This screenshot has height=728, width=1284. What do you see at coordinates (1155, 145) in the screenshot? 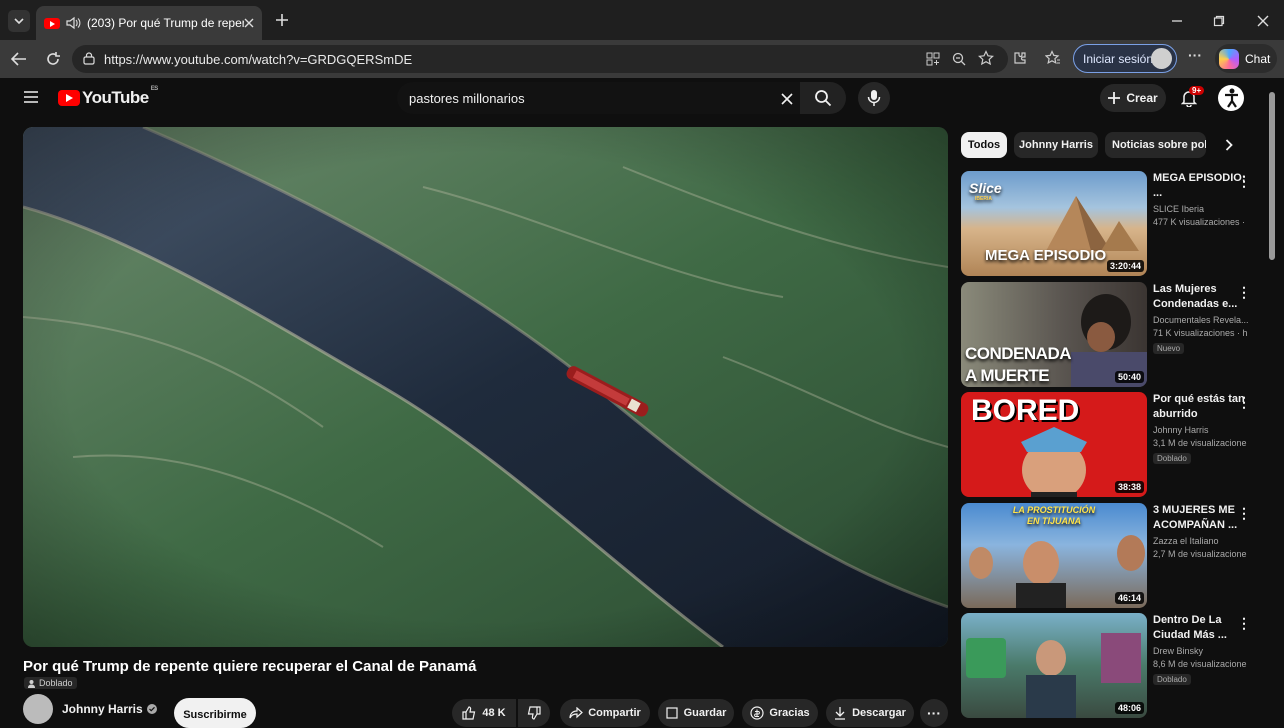
I see `chip-noticias-politica: Noticias sobre política` at bounding box center [1155, 145].